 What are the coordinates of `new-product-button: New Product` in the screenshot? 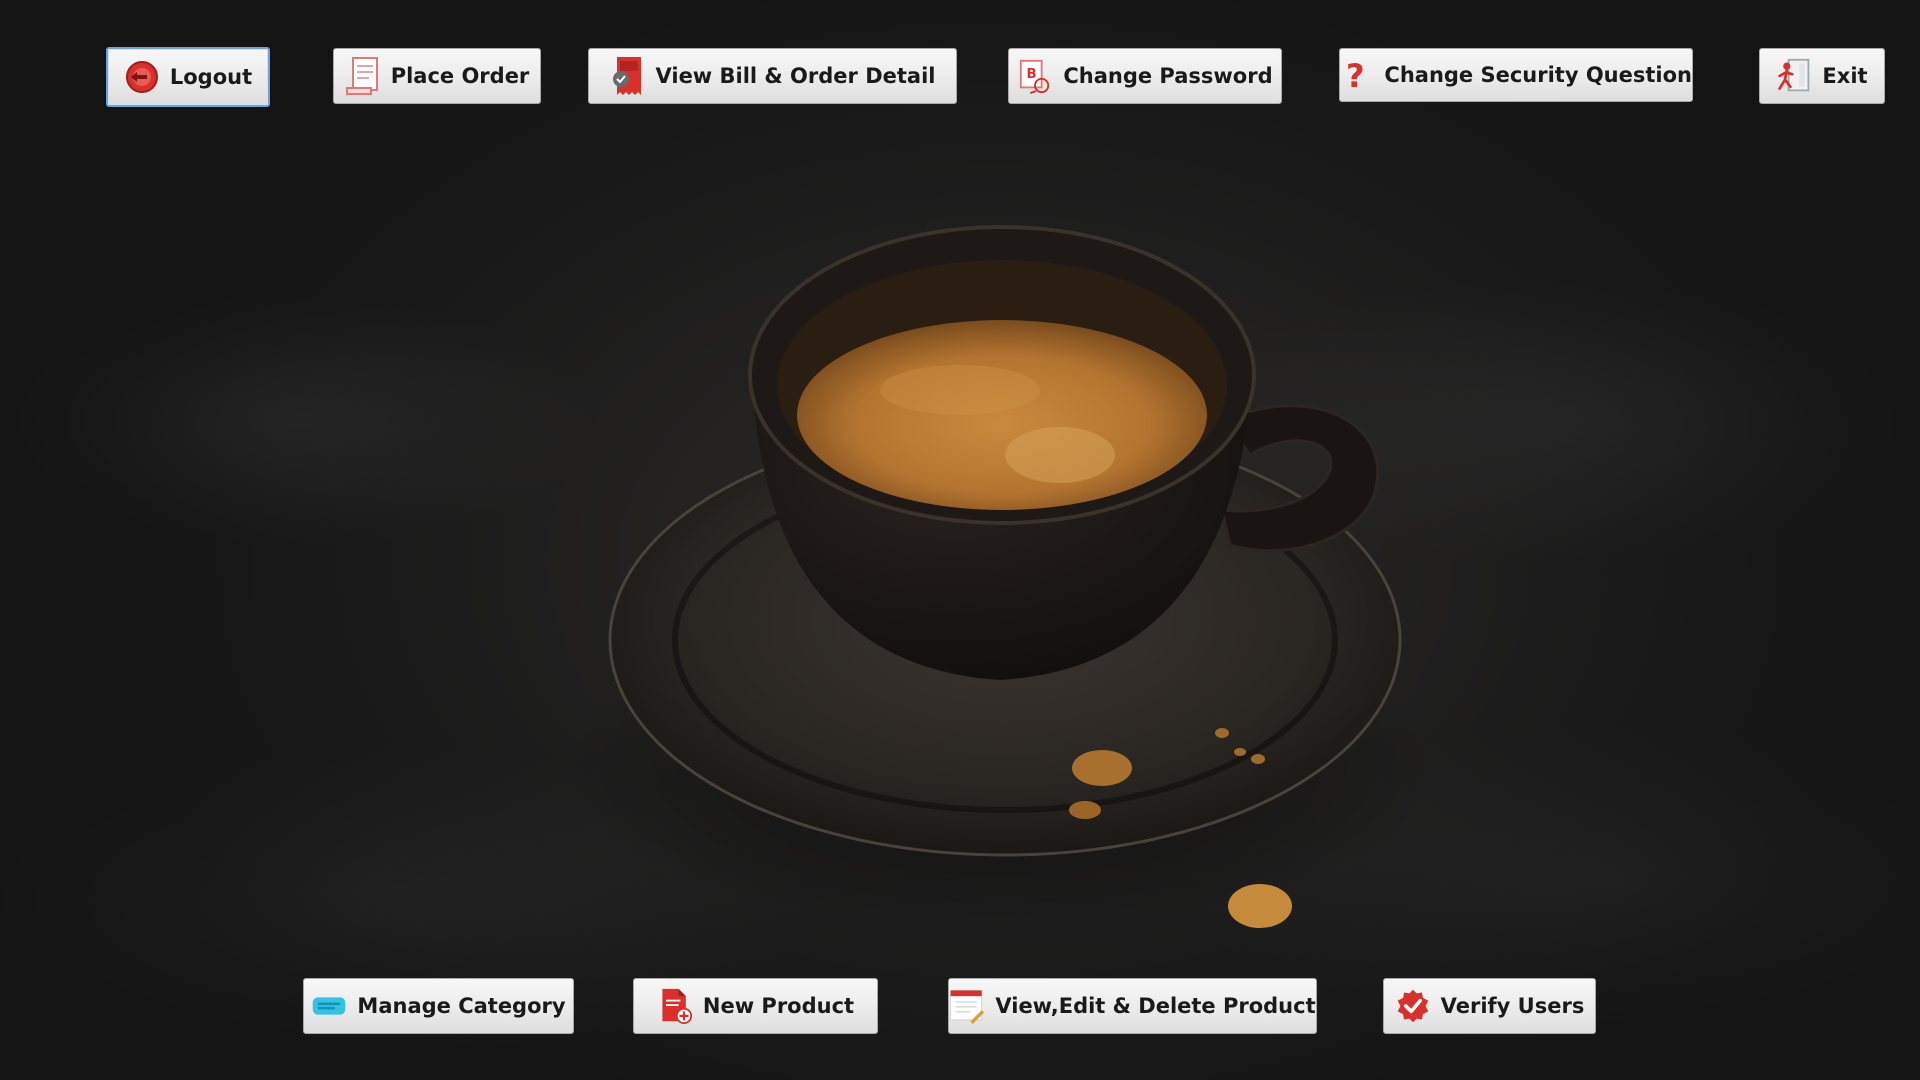 It's located at (755, 1006).